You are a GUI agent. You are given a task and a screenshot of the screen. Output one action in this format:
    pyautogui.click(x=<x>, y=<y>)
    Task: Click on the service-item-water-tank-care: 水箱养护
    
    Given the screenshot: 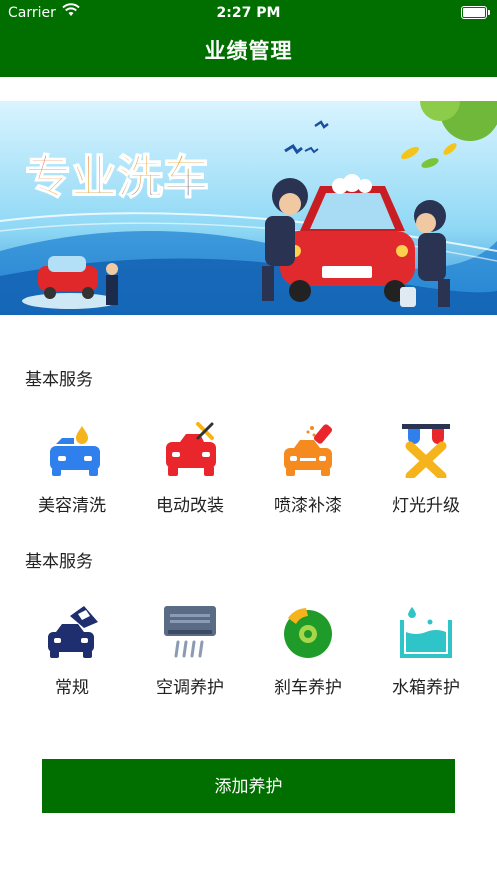 What is the action you would take?
    pyautogui.click(x=426, y=659)
    